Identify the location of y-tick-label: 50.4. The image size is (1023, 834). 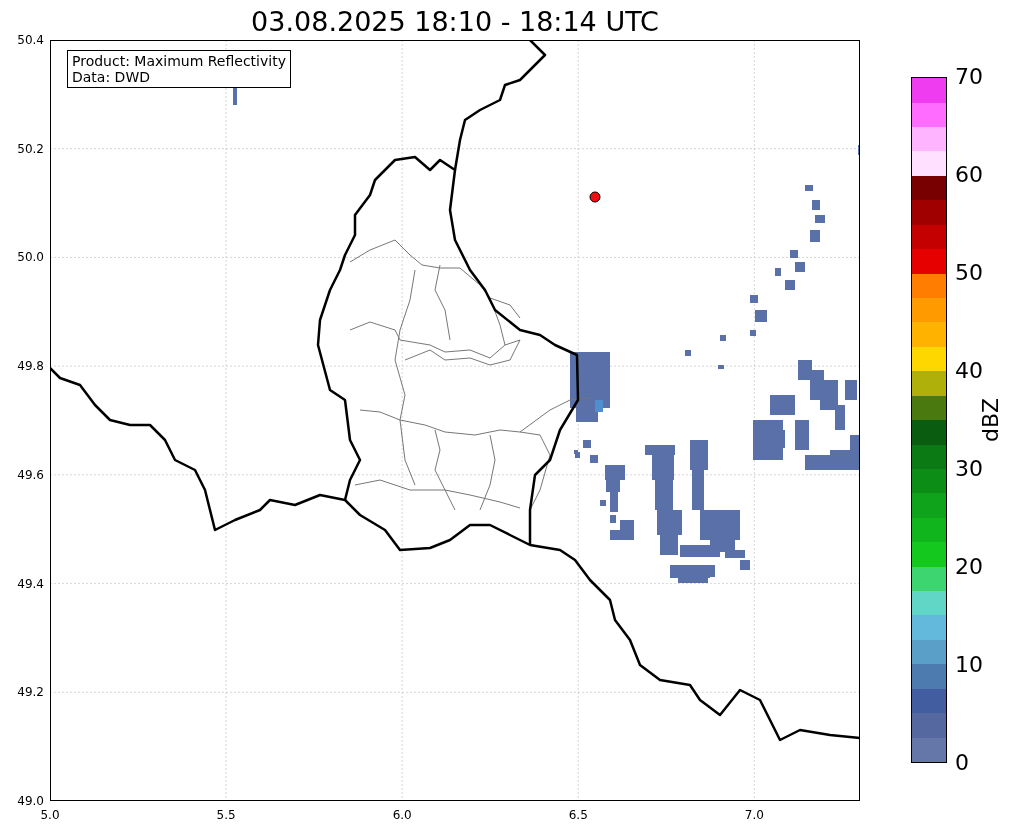
(30, 40).